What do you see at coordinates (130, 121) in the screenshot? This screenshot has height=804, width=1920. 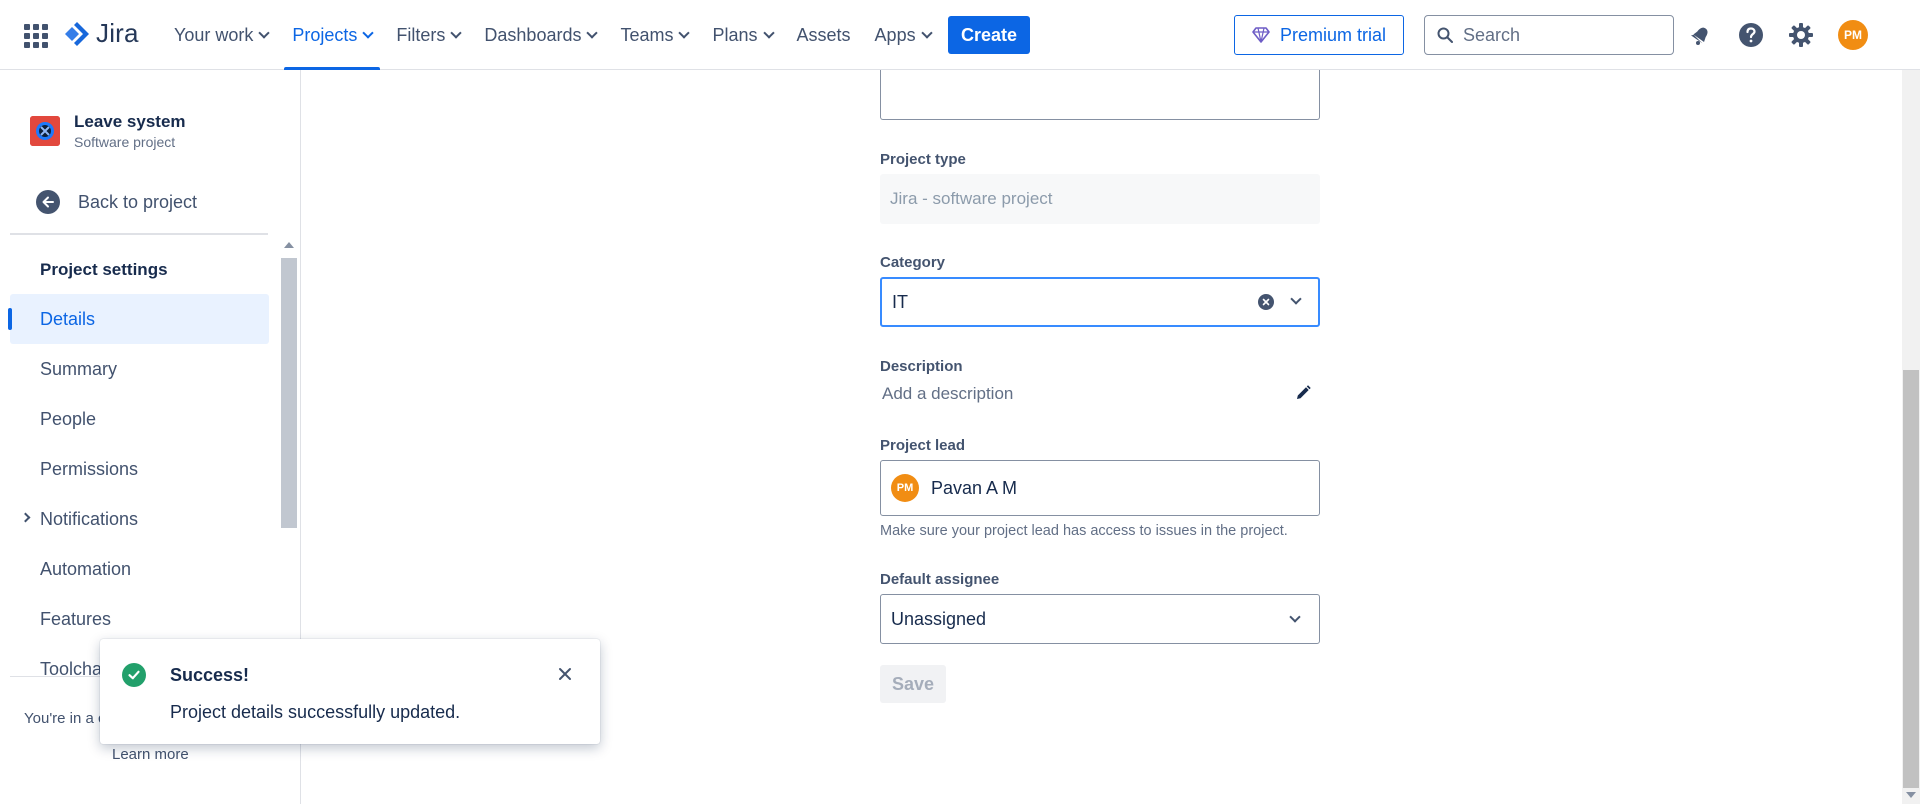 I see `project-name: Leave system` at bounding box center [130, 121].